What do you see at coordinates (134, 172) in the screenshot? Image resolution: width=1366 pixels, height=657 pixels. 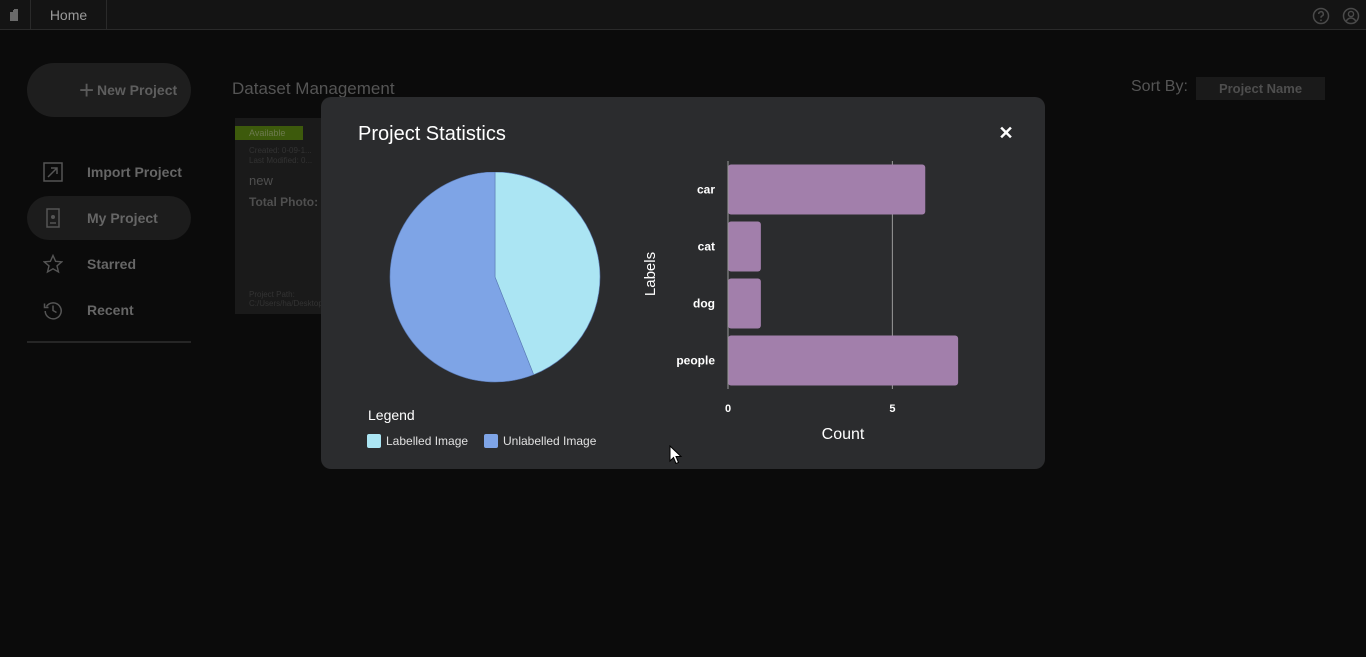 I see `sidebar-item-label: Import Project` at bounding box center [134, 172].